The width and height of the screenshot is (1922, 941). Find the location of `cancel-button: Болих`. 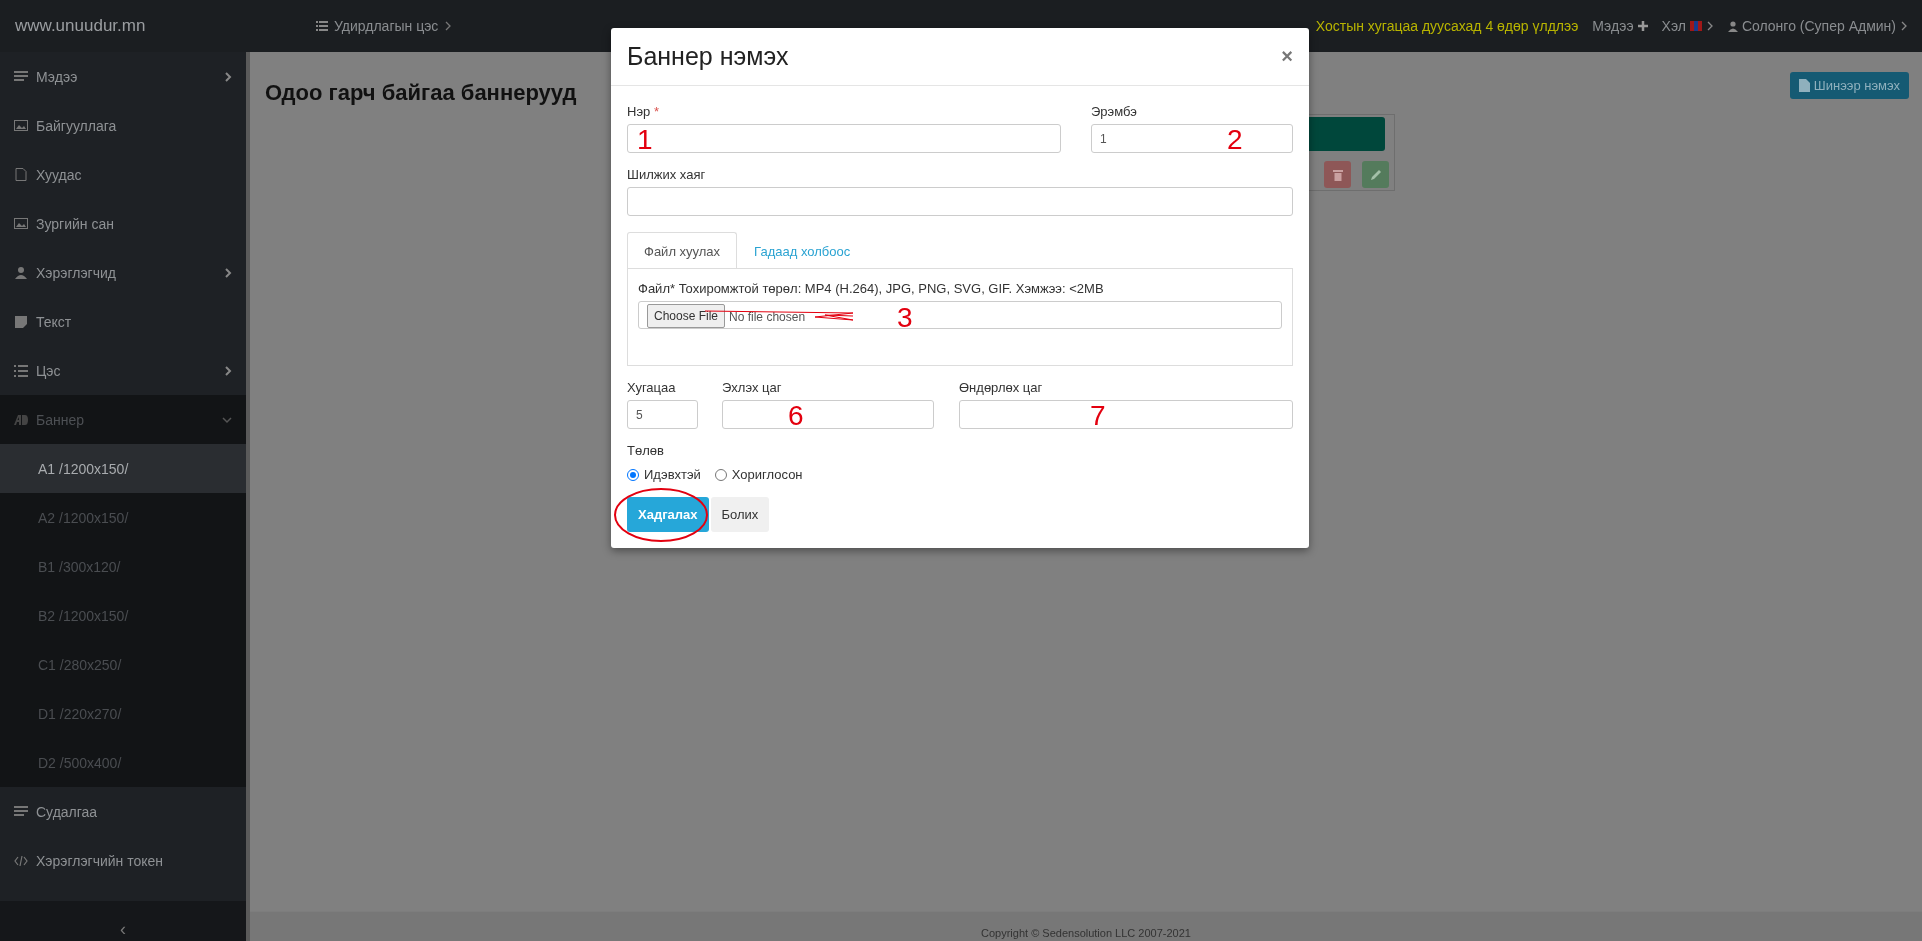

cancel-button: Болих is located at coordinates (740, 514).